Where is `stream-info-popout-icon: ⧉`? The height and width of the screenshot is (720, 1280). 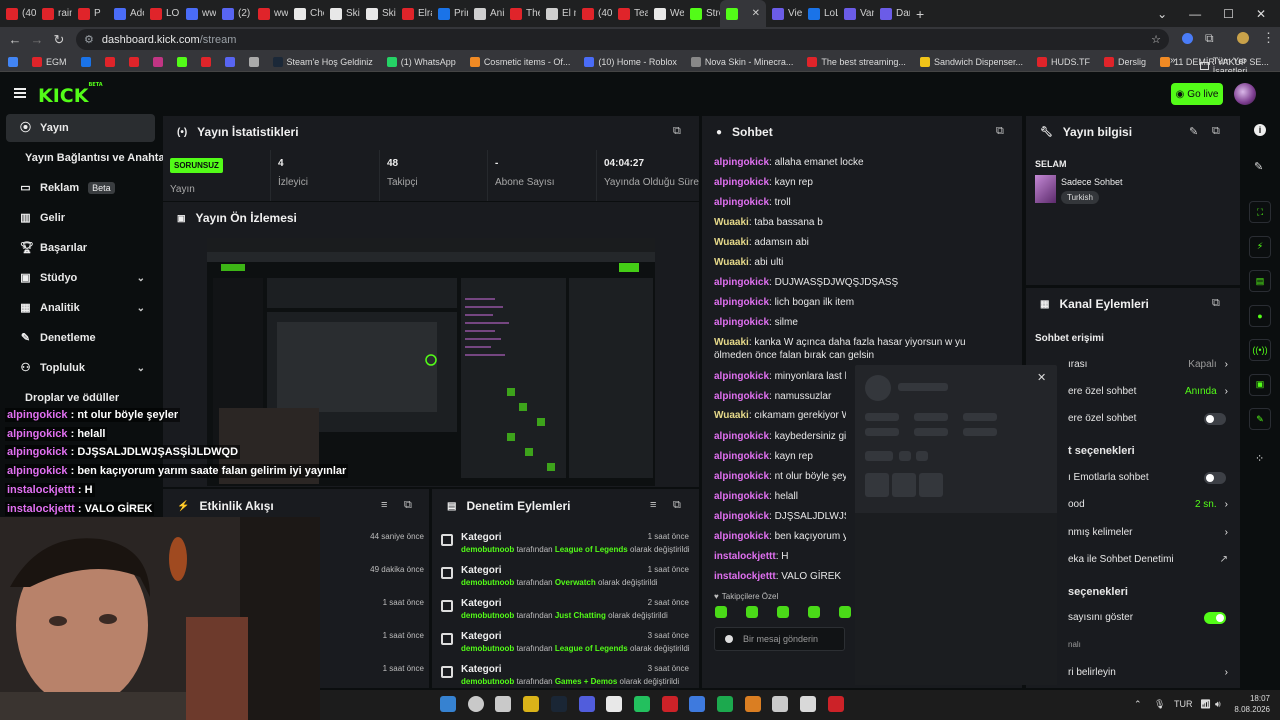 stream-info-popout-icon: ⧉ is located at coordinates (1216, 131).